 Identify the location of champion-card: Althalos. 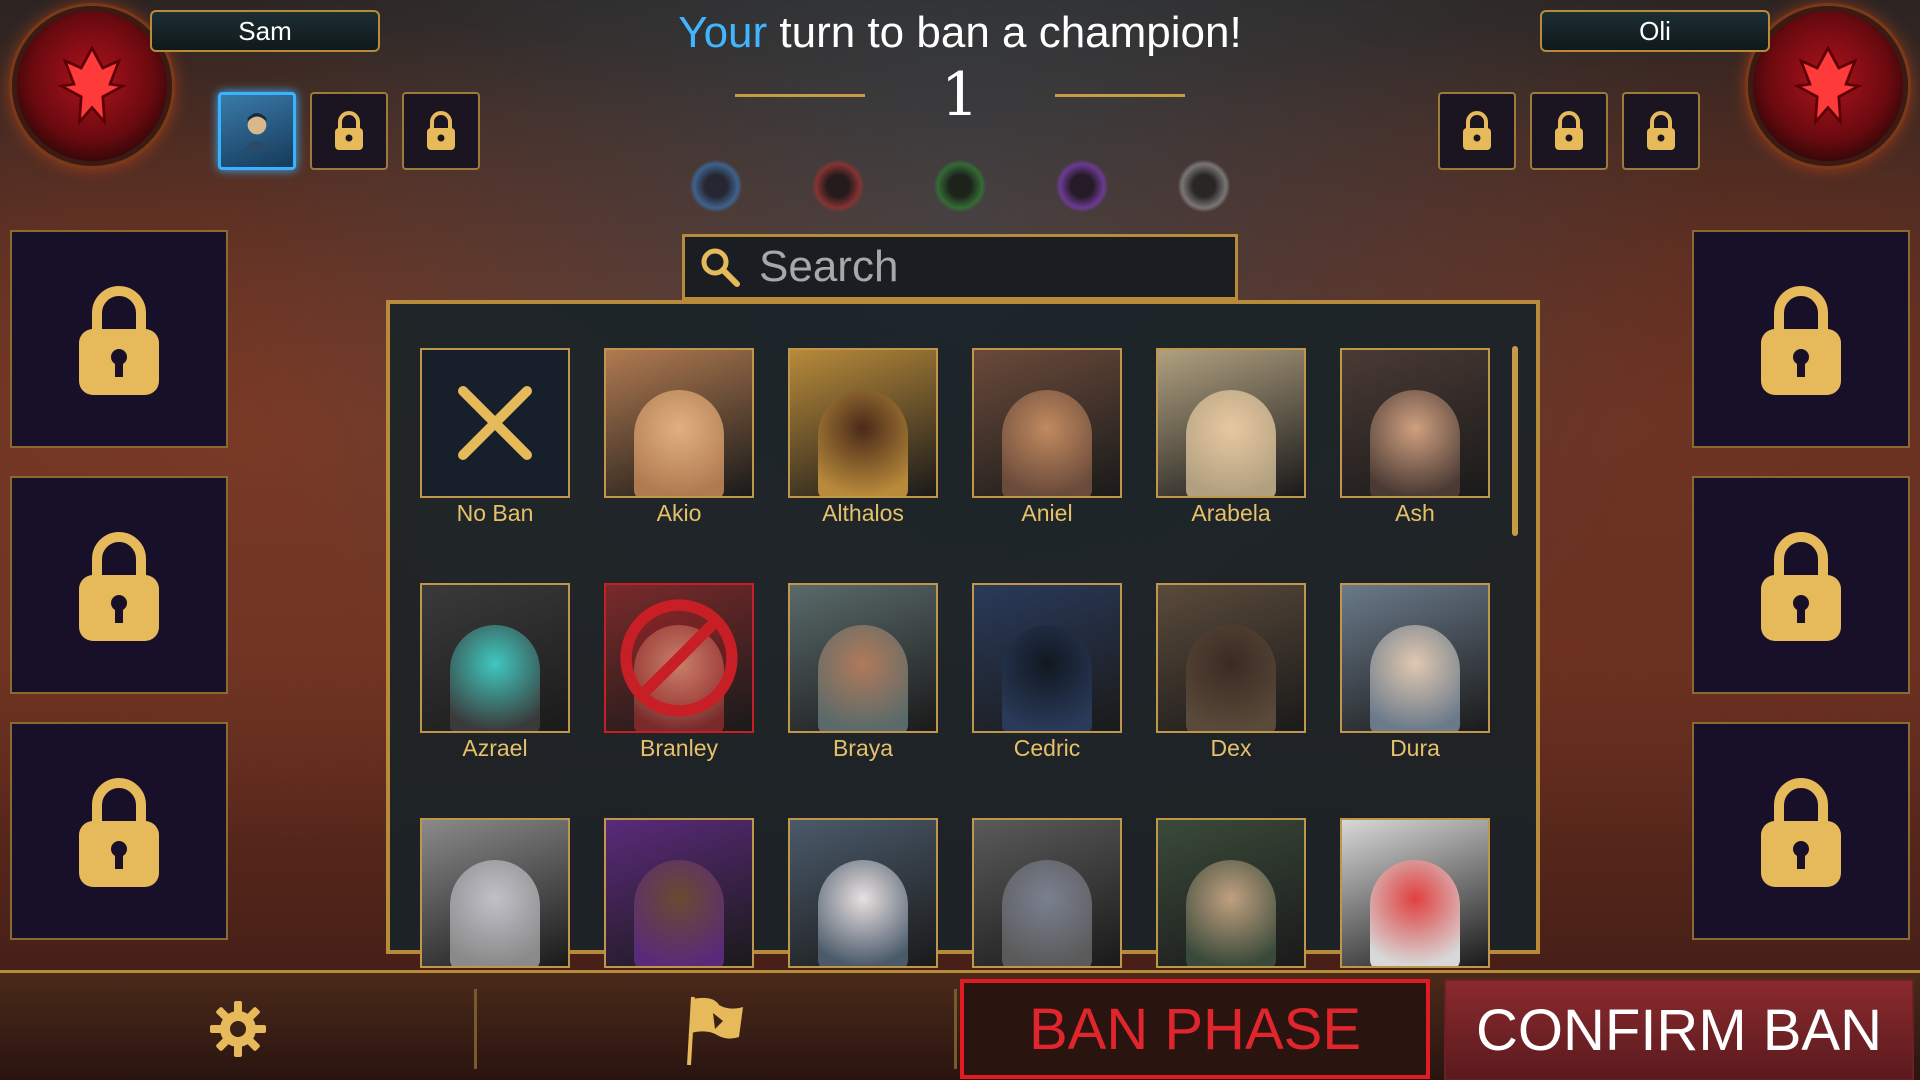
(863, 437).